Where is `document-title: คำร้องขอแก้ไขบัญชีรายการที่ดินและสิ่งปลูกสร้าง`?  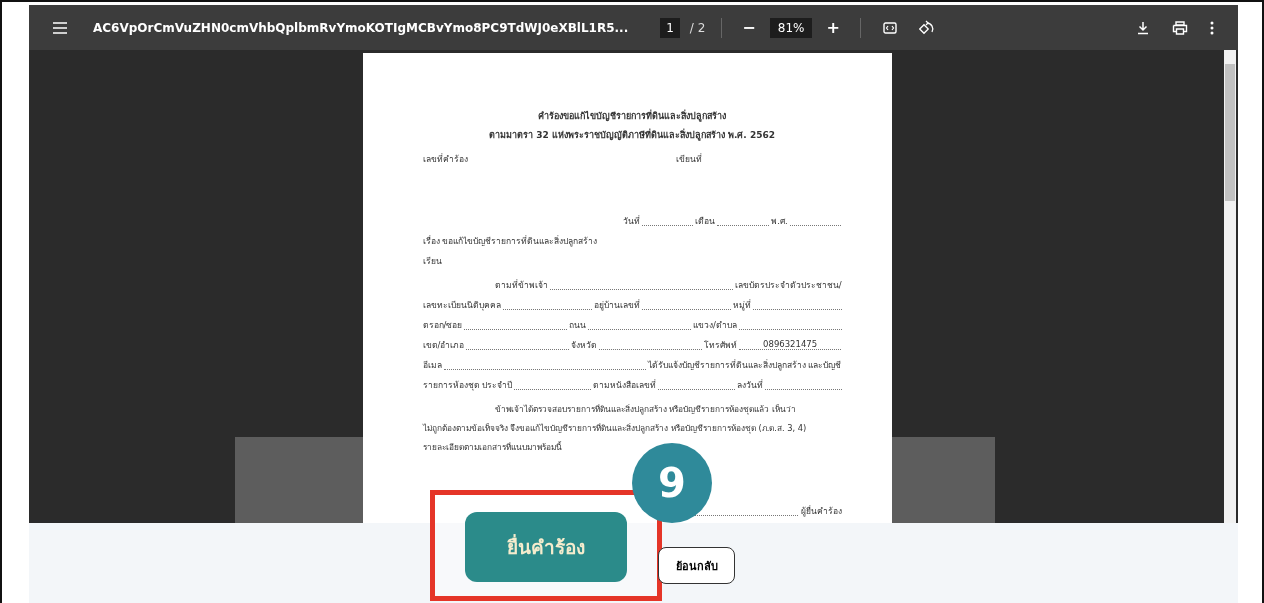
document-title: คำร้องขอแก้ไขบัญชีรายการที่ดินและสิ่งปลูกสร้าง is located at coordinates (632, 116).